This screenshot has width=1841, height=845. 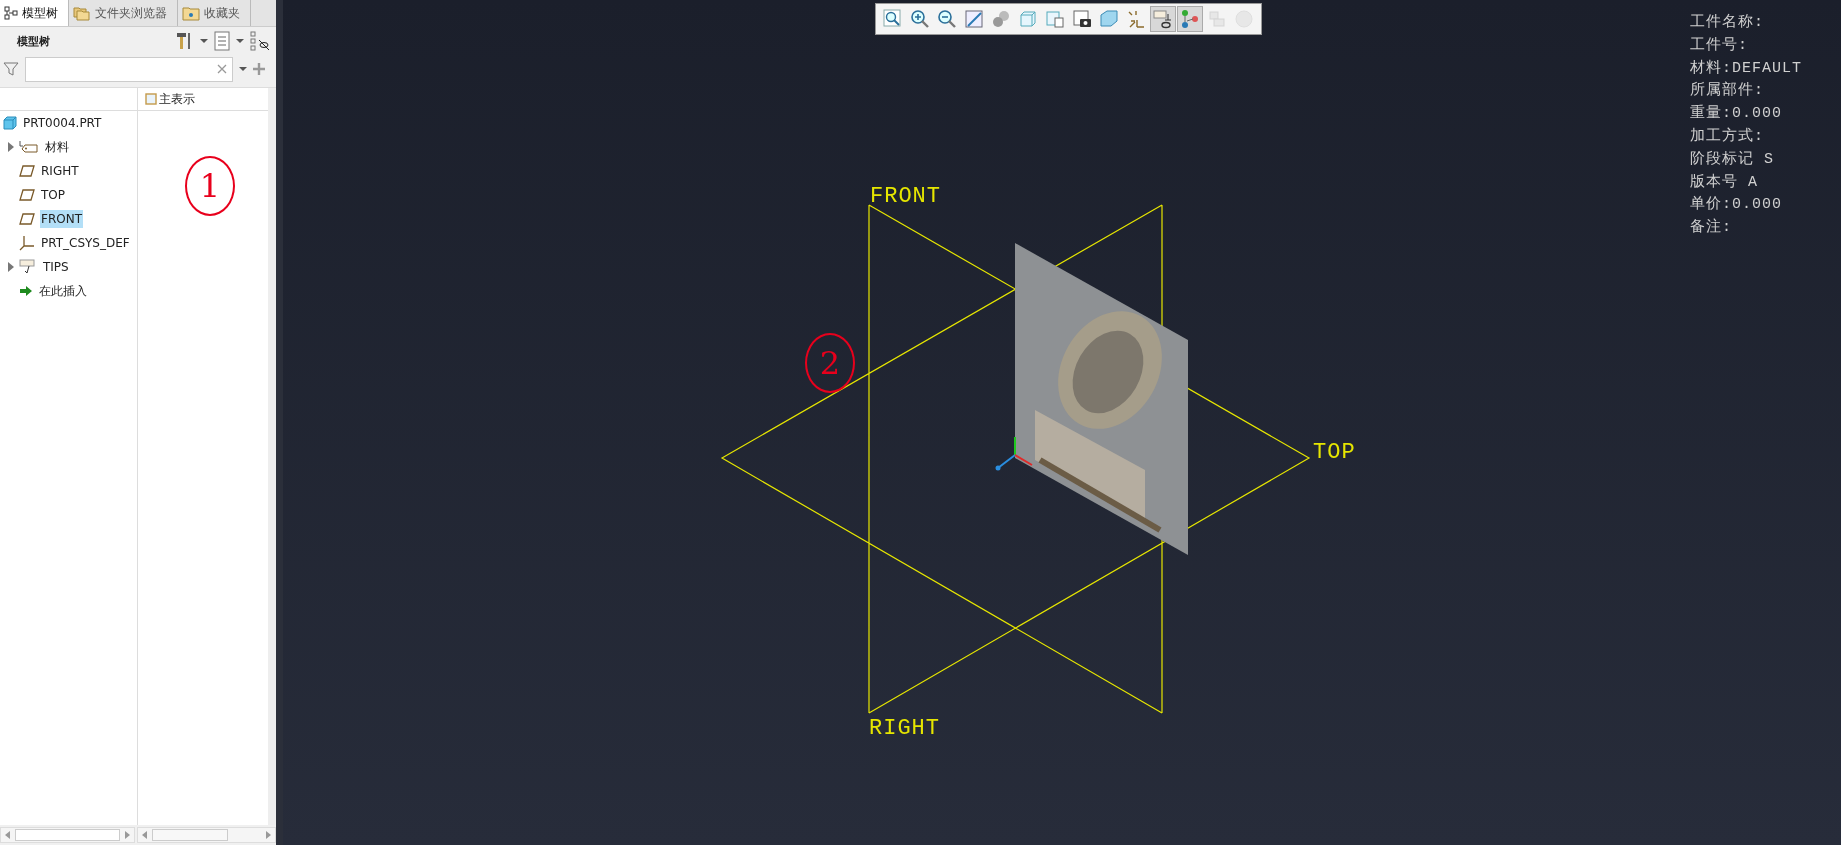 What do you see at coordinates (26, 291) in the screenshot?
I see `arrow-icon` at bounding box center [26, 291].